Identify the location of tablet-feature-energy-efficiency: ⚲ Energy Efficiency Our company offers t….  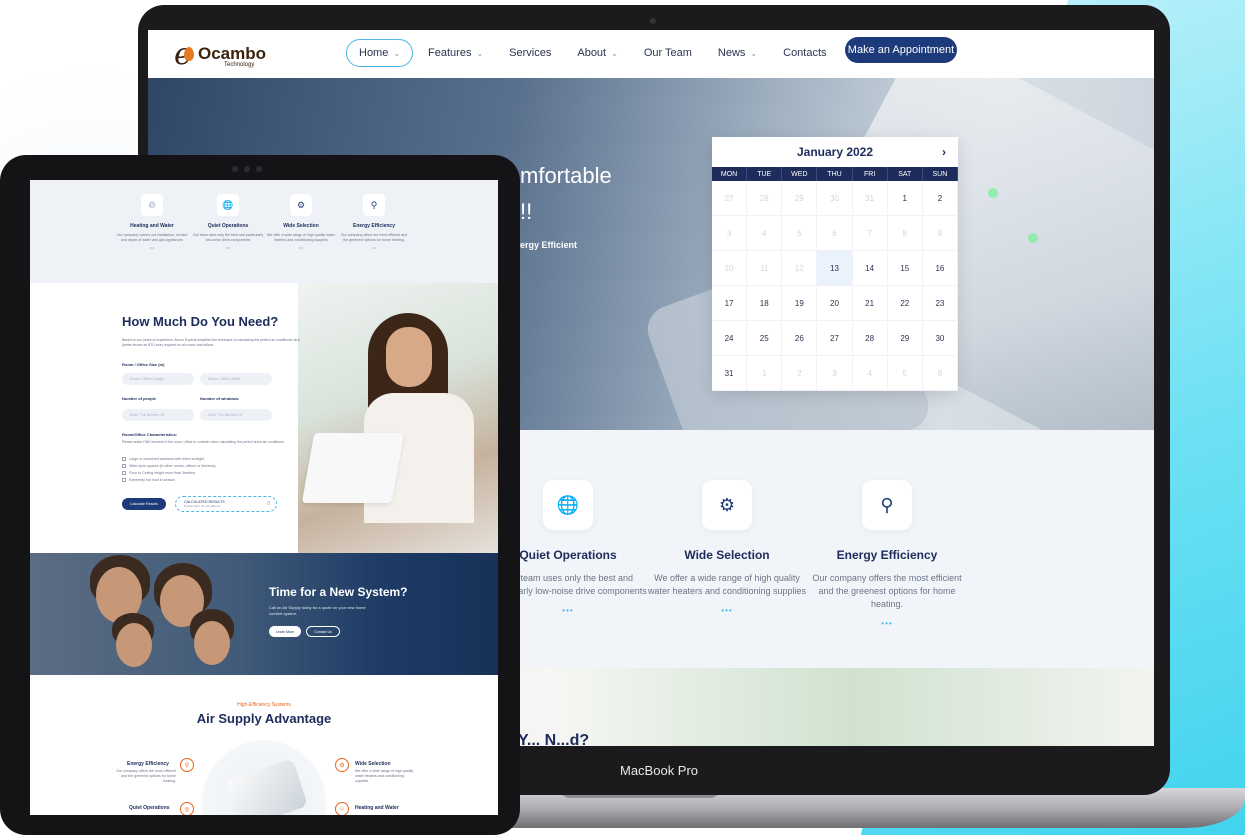
(374, 222).